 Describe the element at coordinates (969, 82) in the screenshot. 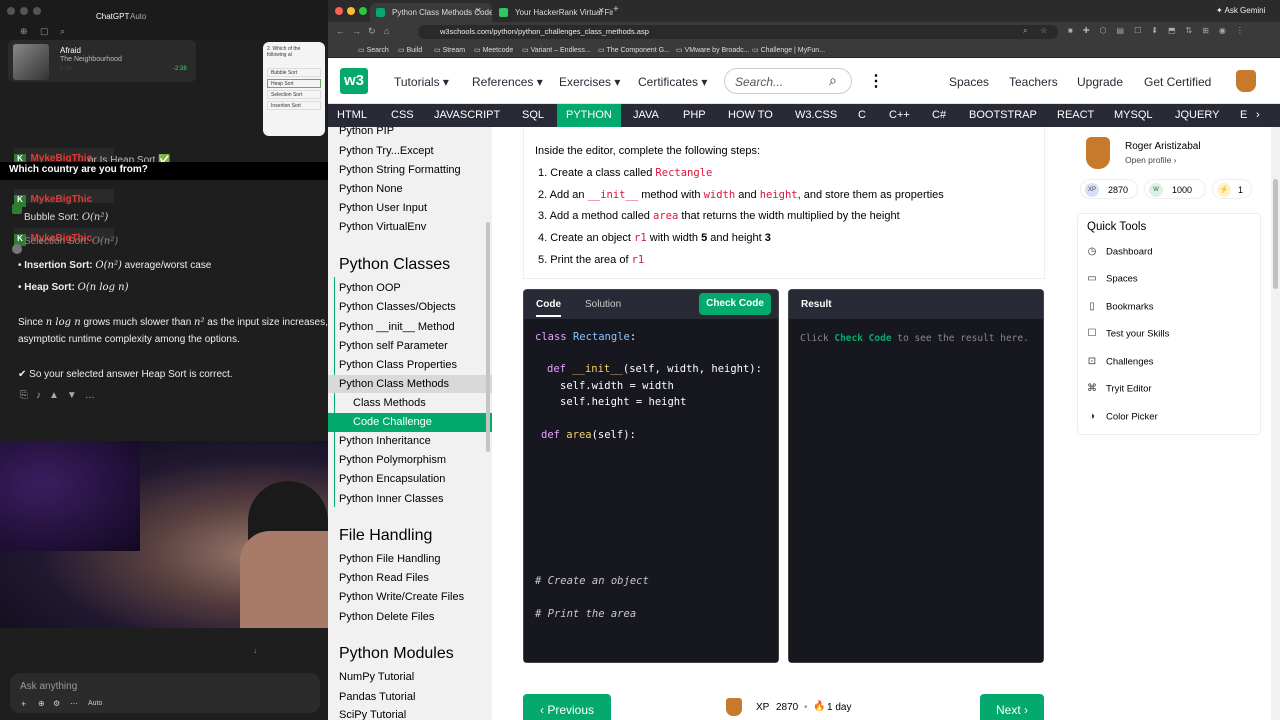

I see `nav-spaces: Spaces` at that location.